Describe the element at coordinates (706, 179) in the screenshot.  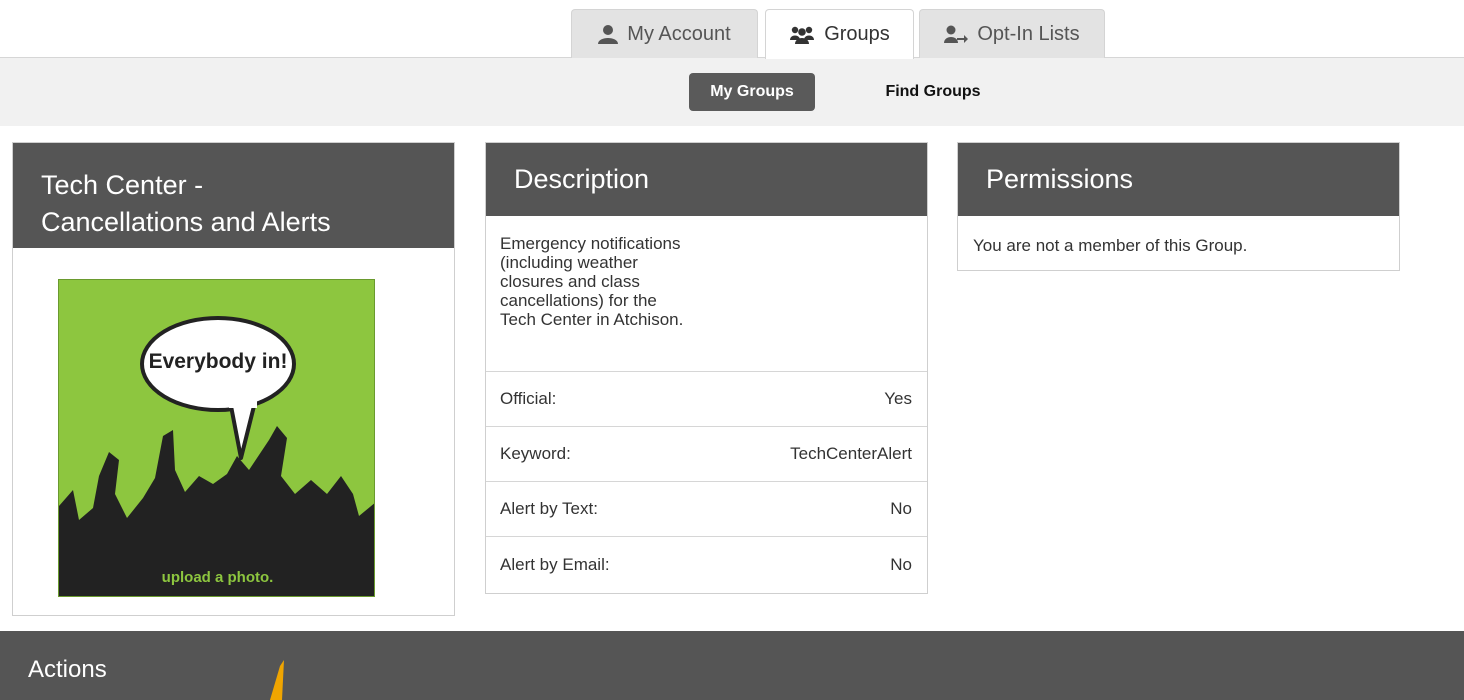
I see `description-heading: Description` at that location.